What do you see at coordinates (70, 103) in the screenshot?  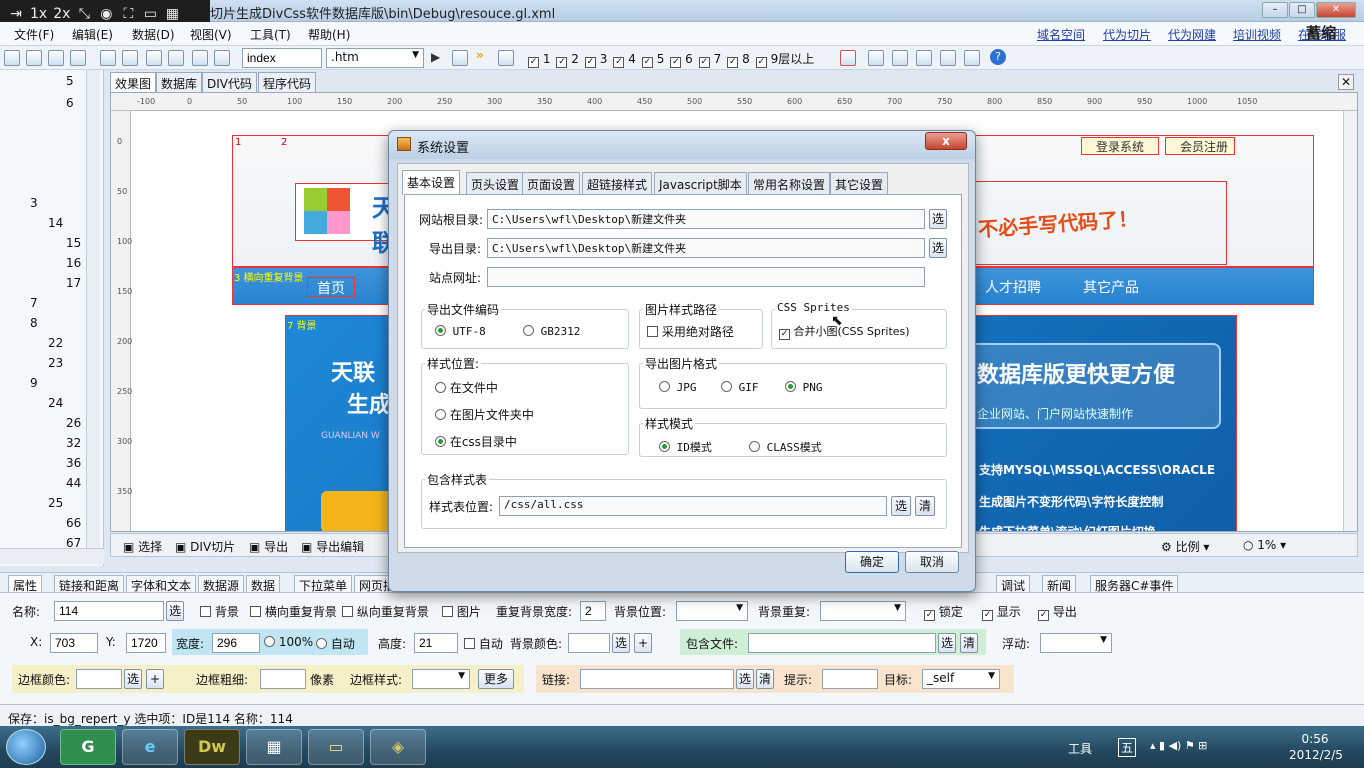 I see `tree-node: 6` at bounding box center [70, 103].